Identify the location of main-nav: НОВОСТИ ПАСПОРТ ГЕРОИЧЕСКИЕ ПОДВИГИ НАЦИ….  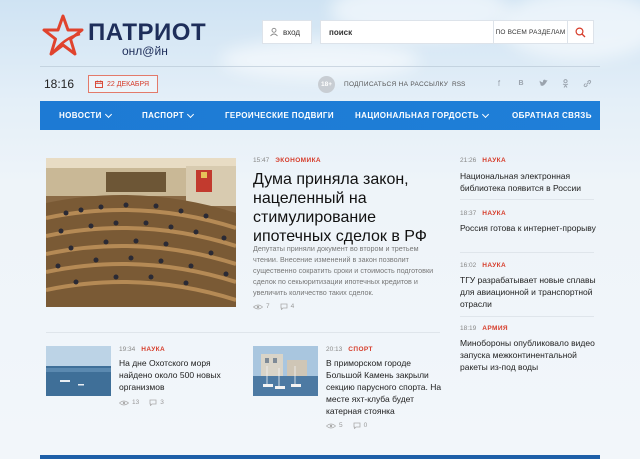
(320, 115).